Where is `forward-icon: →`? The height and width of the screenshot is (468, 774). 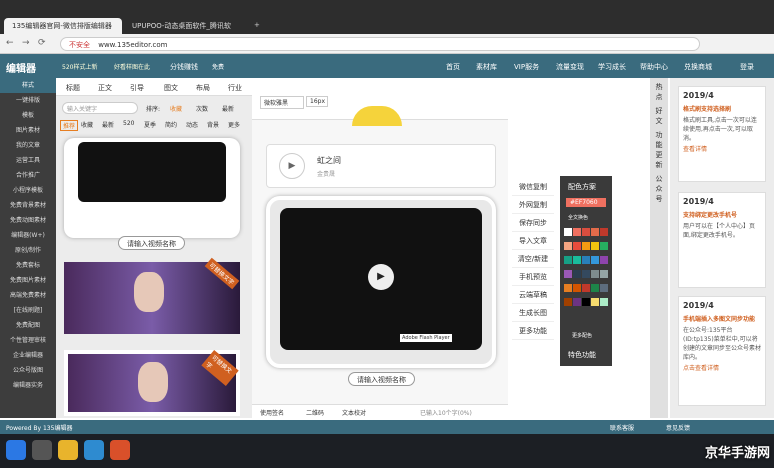 forward-icon: → is located at coordinates (26, 43).